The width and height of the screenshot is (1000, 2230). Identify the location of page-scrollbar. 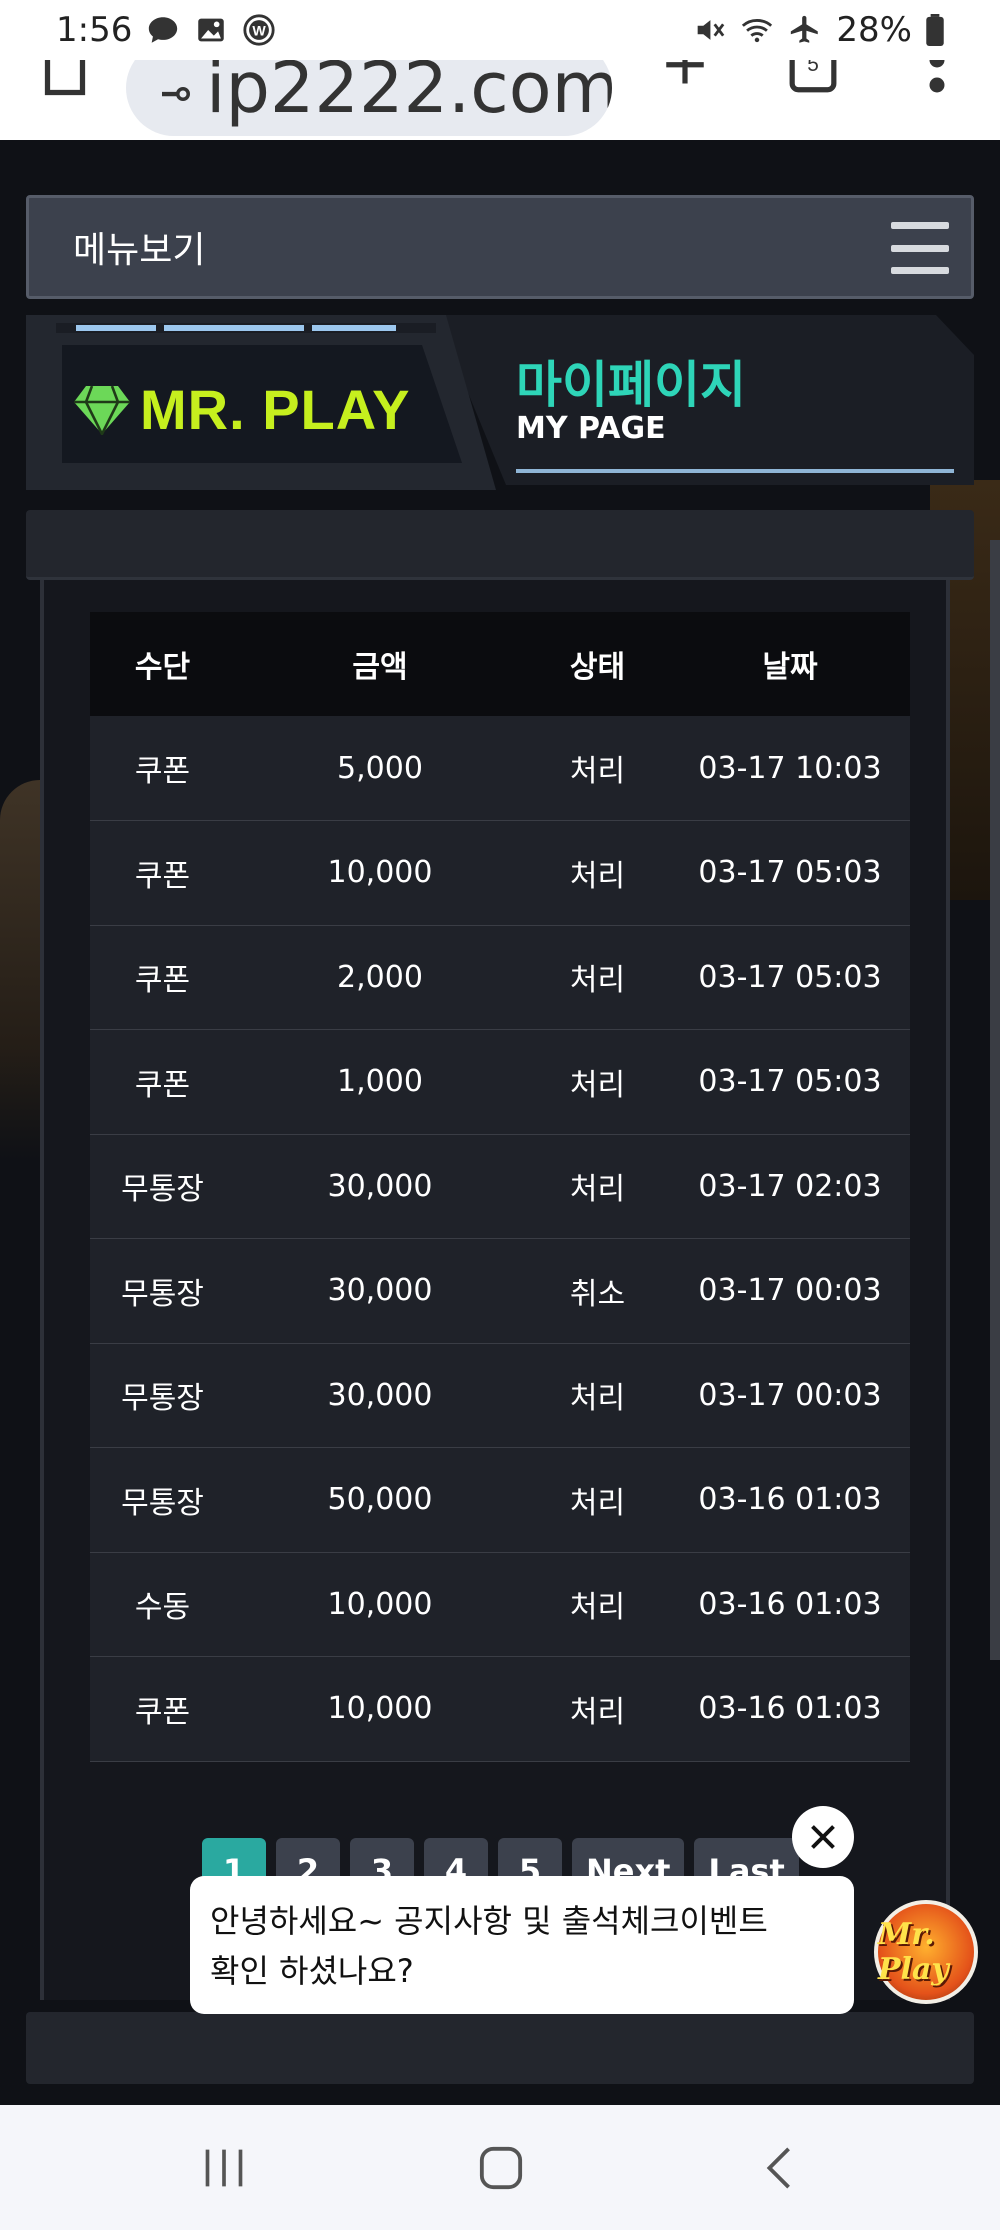
(995, 1100).